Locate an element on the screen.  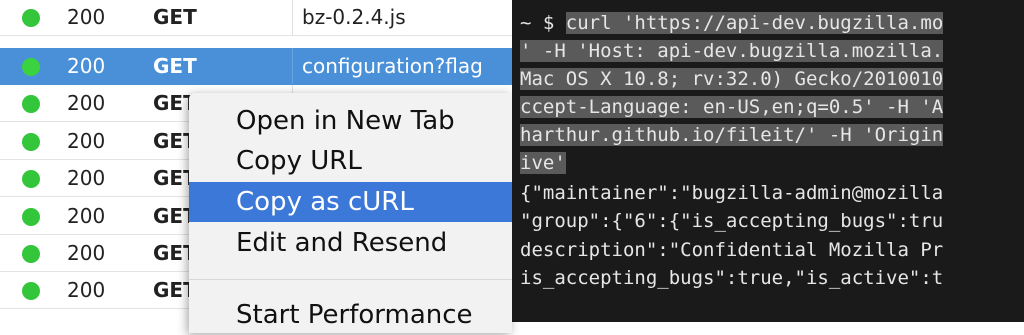
menu-item-open-in-new-tab: Open in New Tab is located at coordinates (350, 121).